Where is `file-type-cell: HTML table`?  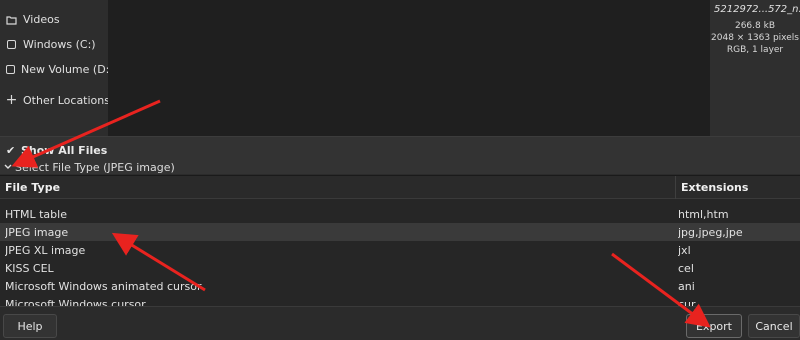 file-type-cell: HTML table is located at coordinates (36, 214).